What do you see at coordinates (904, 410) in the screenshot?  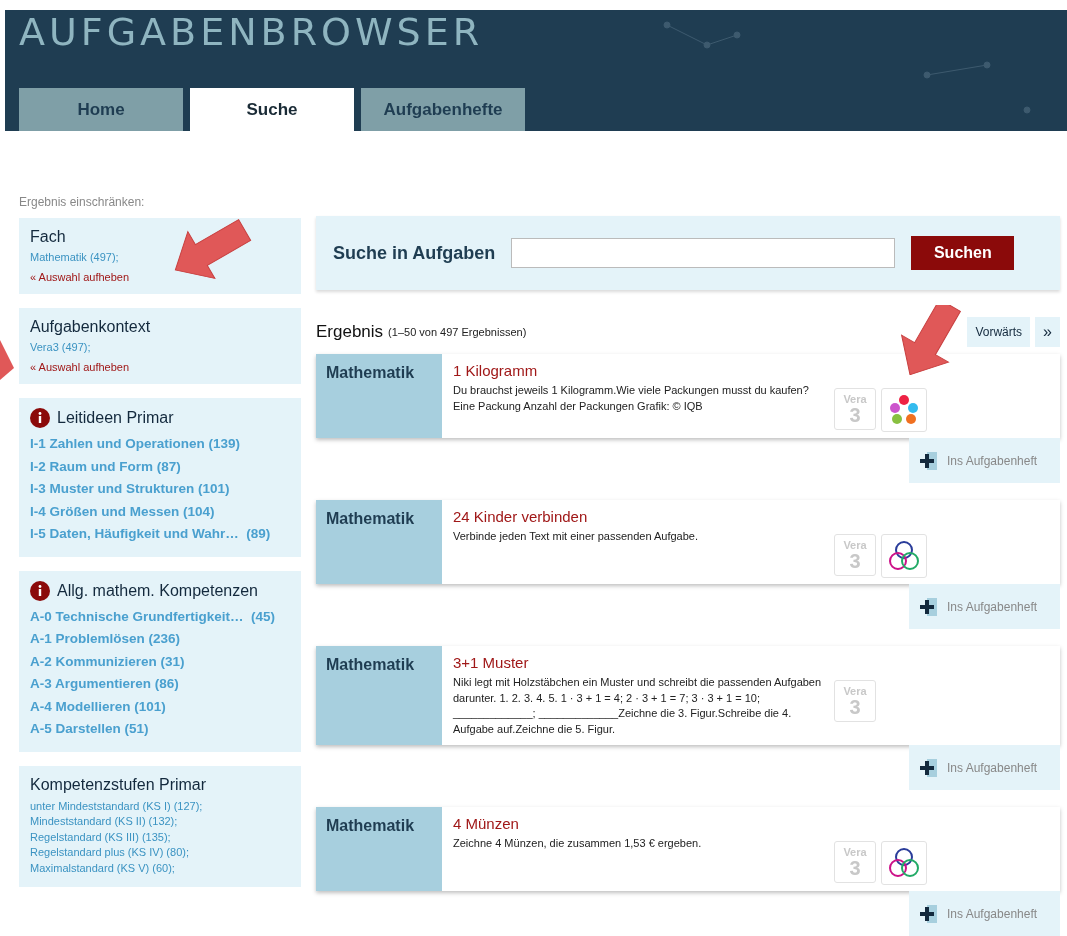 I see `colored-dots-icon` at bounding box center [904, 410].